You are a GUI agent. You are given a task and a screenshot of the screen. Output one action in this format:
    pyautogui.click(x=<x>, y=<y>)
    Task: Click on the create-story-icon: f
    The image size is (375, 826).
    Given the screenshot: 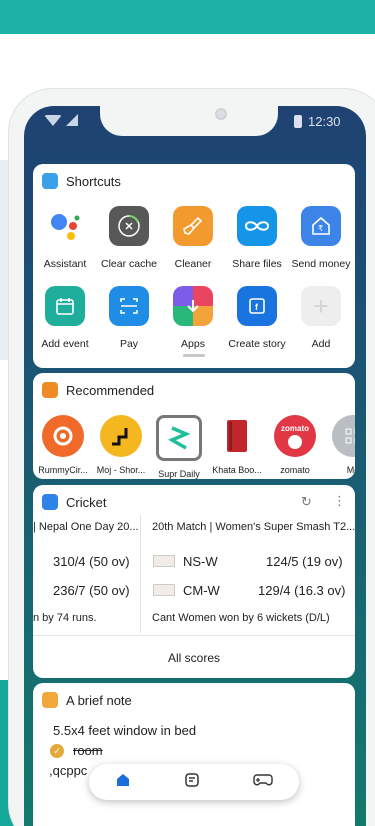 What is the action you would take?
    pyautogui.click(x=257, y=306)
    